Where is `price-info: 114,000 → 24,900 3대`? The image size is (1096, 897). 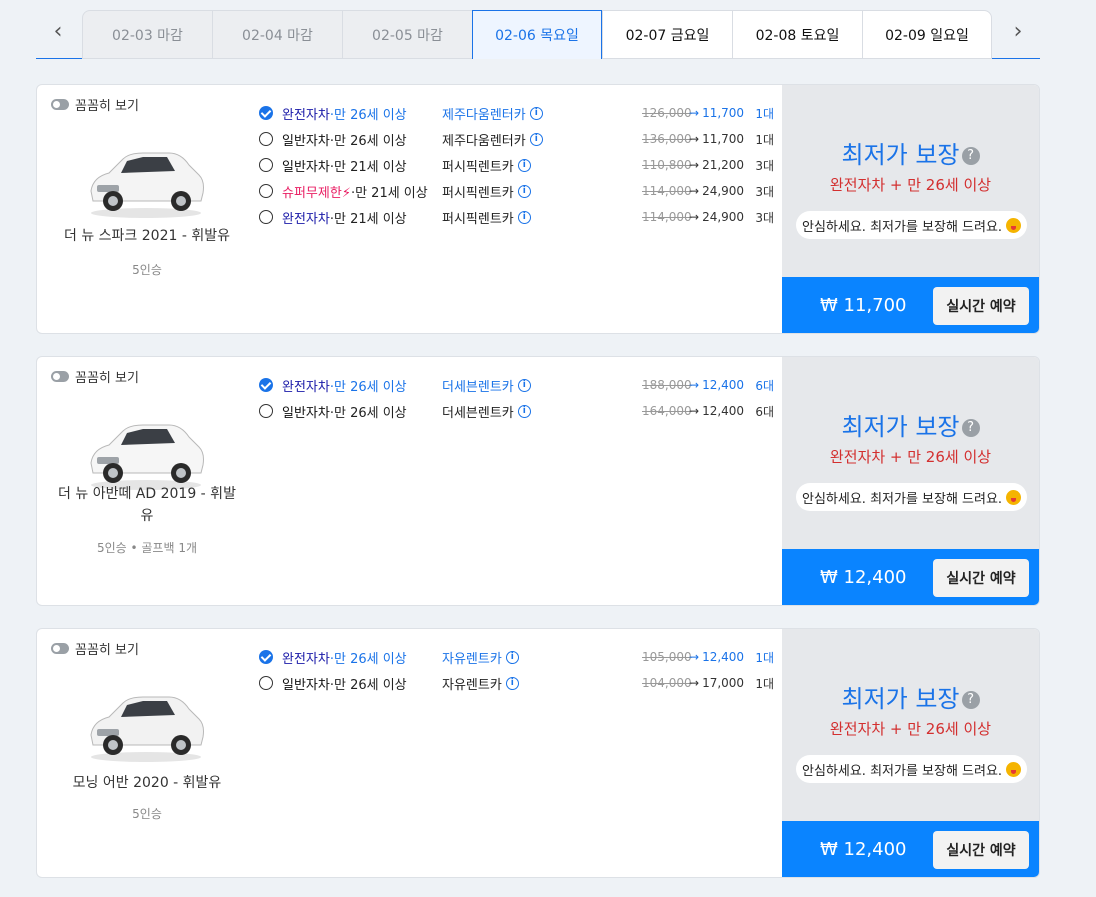 price-info: 114,000 → 24,900 3대 is located at coordinates (708, 217).